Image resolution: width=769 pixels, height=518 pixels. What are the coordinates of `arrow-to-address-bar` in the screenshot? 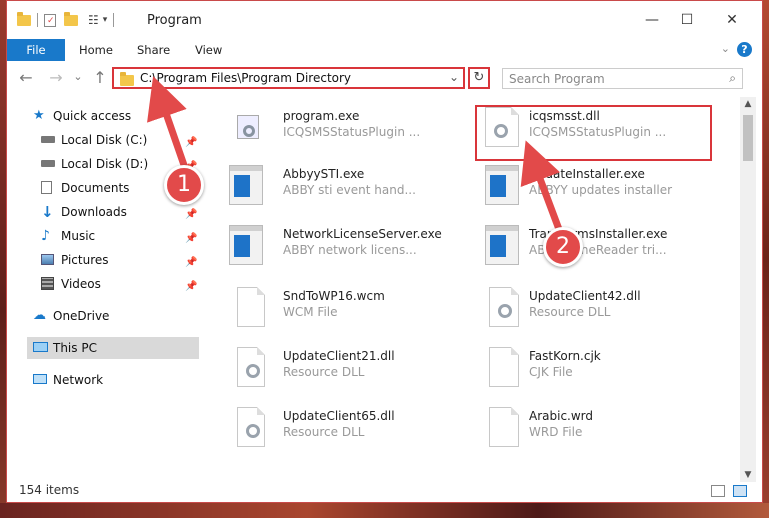 It's located at (168, 124).